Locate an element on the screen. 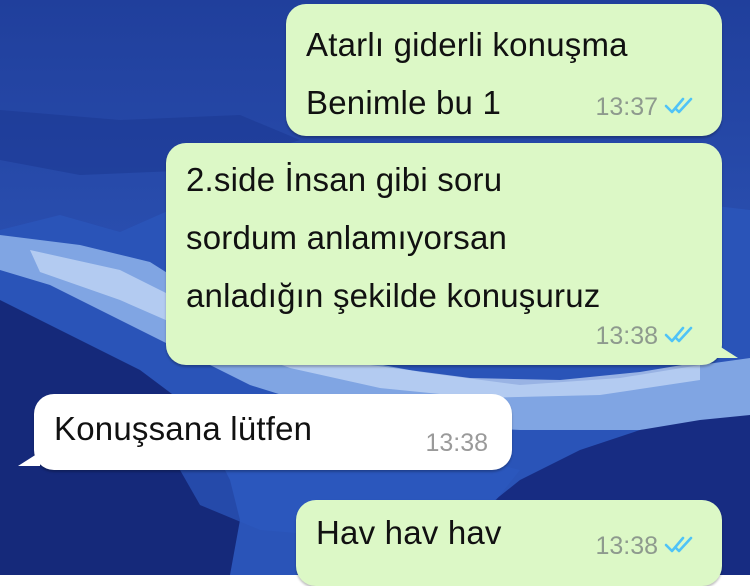  message-text: Hav hav hav is located at coordinates (409, 532).